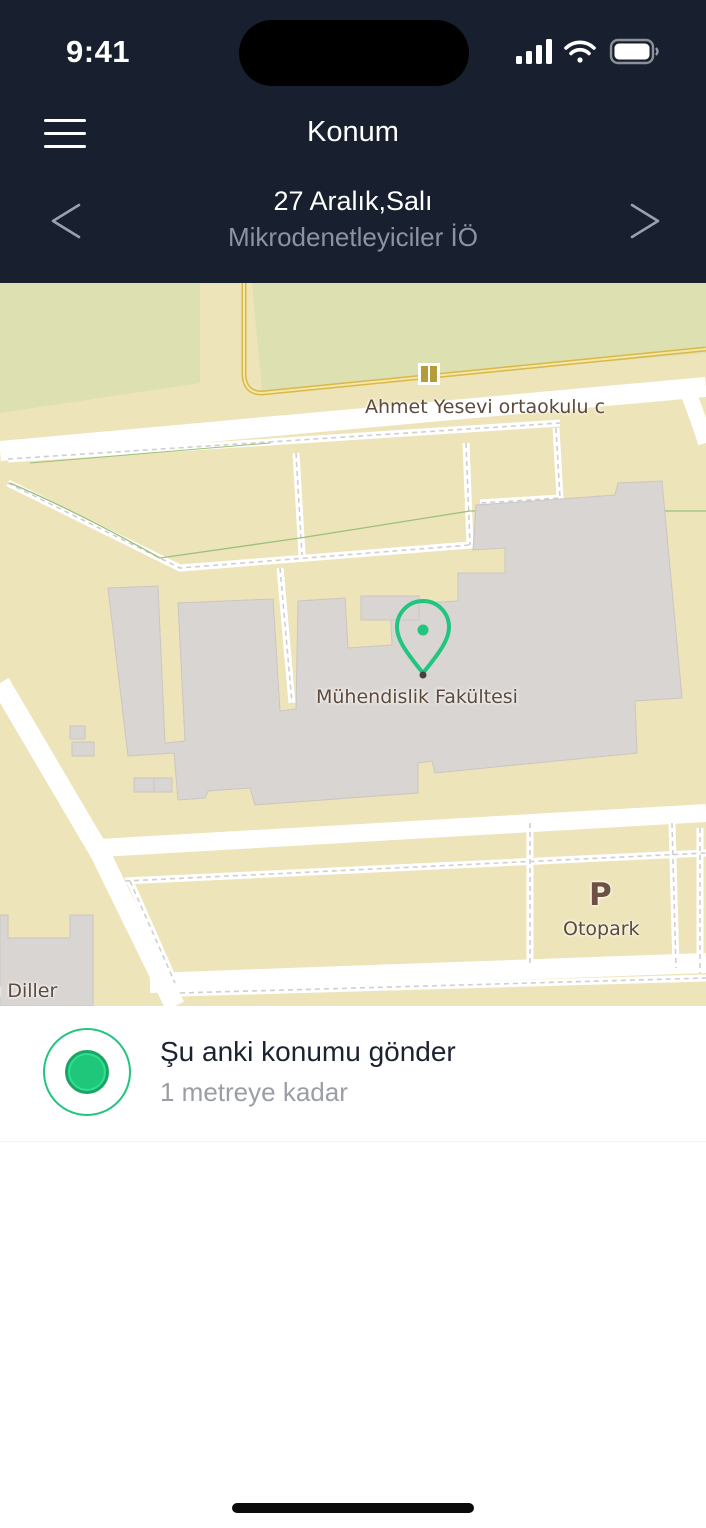 The image size is (706, 1528). Describe the element at coordinates (254, 1092) in the screenshot. I see `send-location-accuracy: 1 metreye kadar` at that location.